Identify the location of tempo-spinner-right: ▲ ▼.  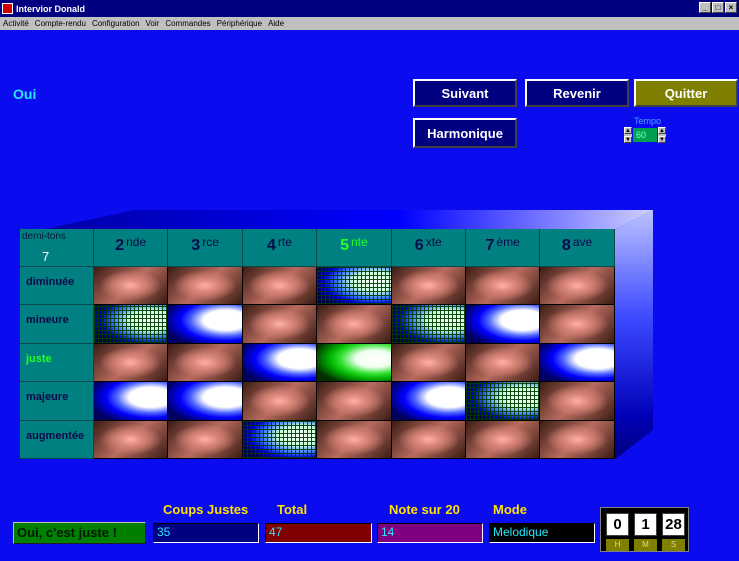
(662, 135).